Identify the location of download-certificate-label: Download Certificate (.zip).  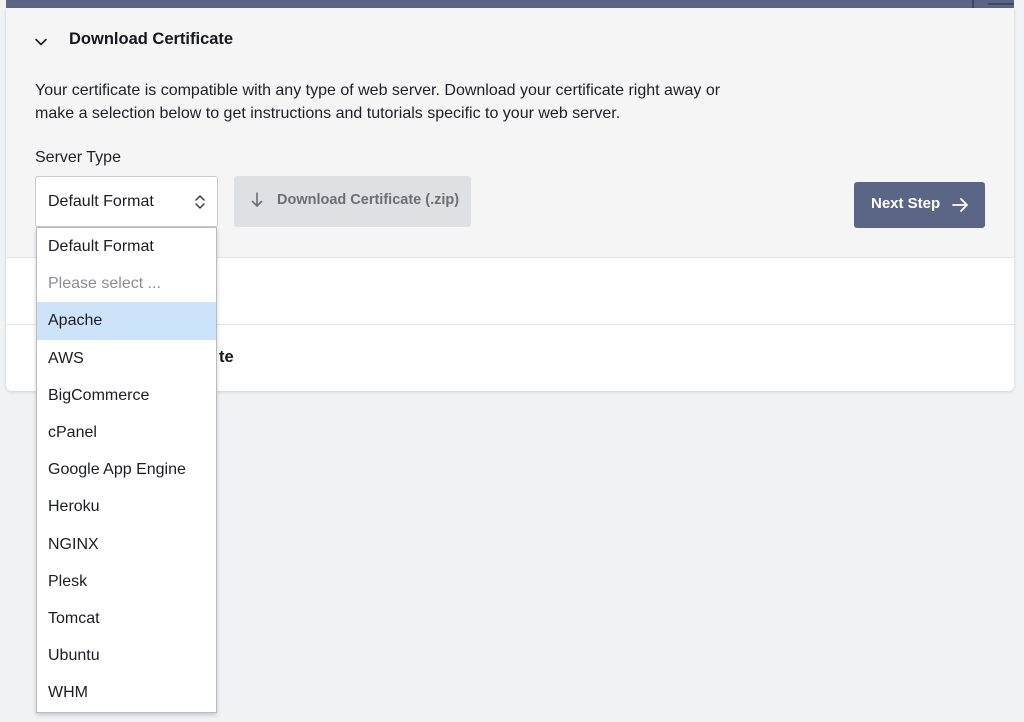
(368, 200).